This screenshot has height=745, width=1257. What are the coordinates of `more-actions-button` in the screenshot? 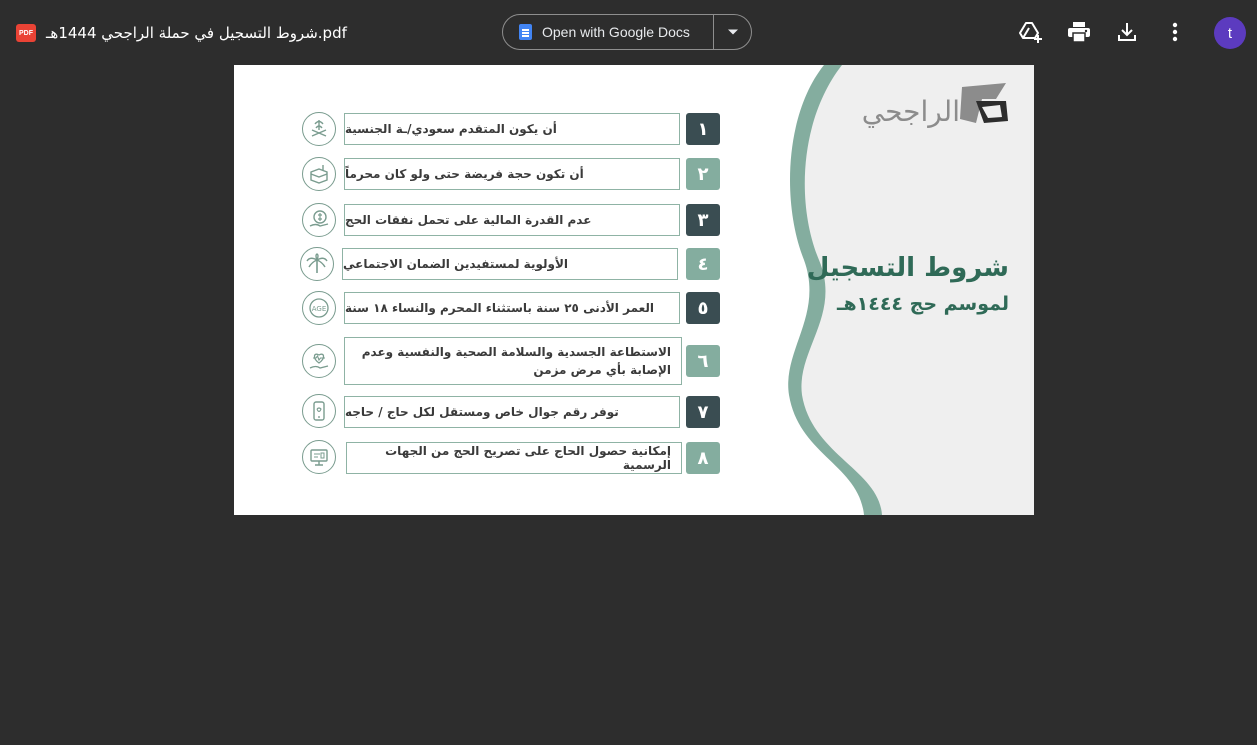 It's located at (1175, 32).